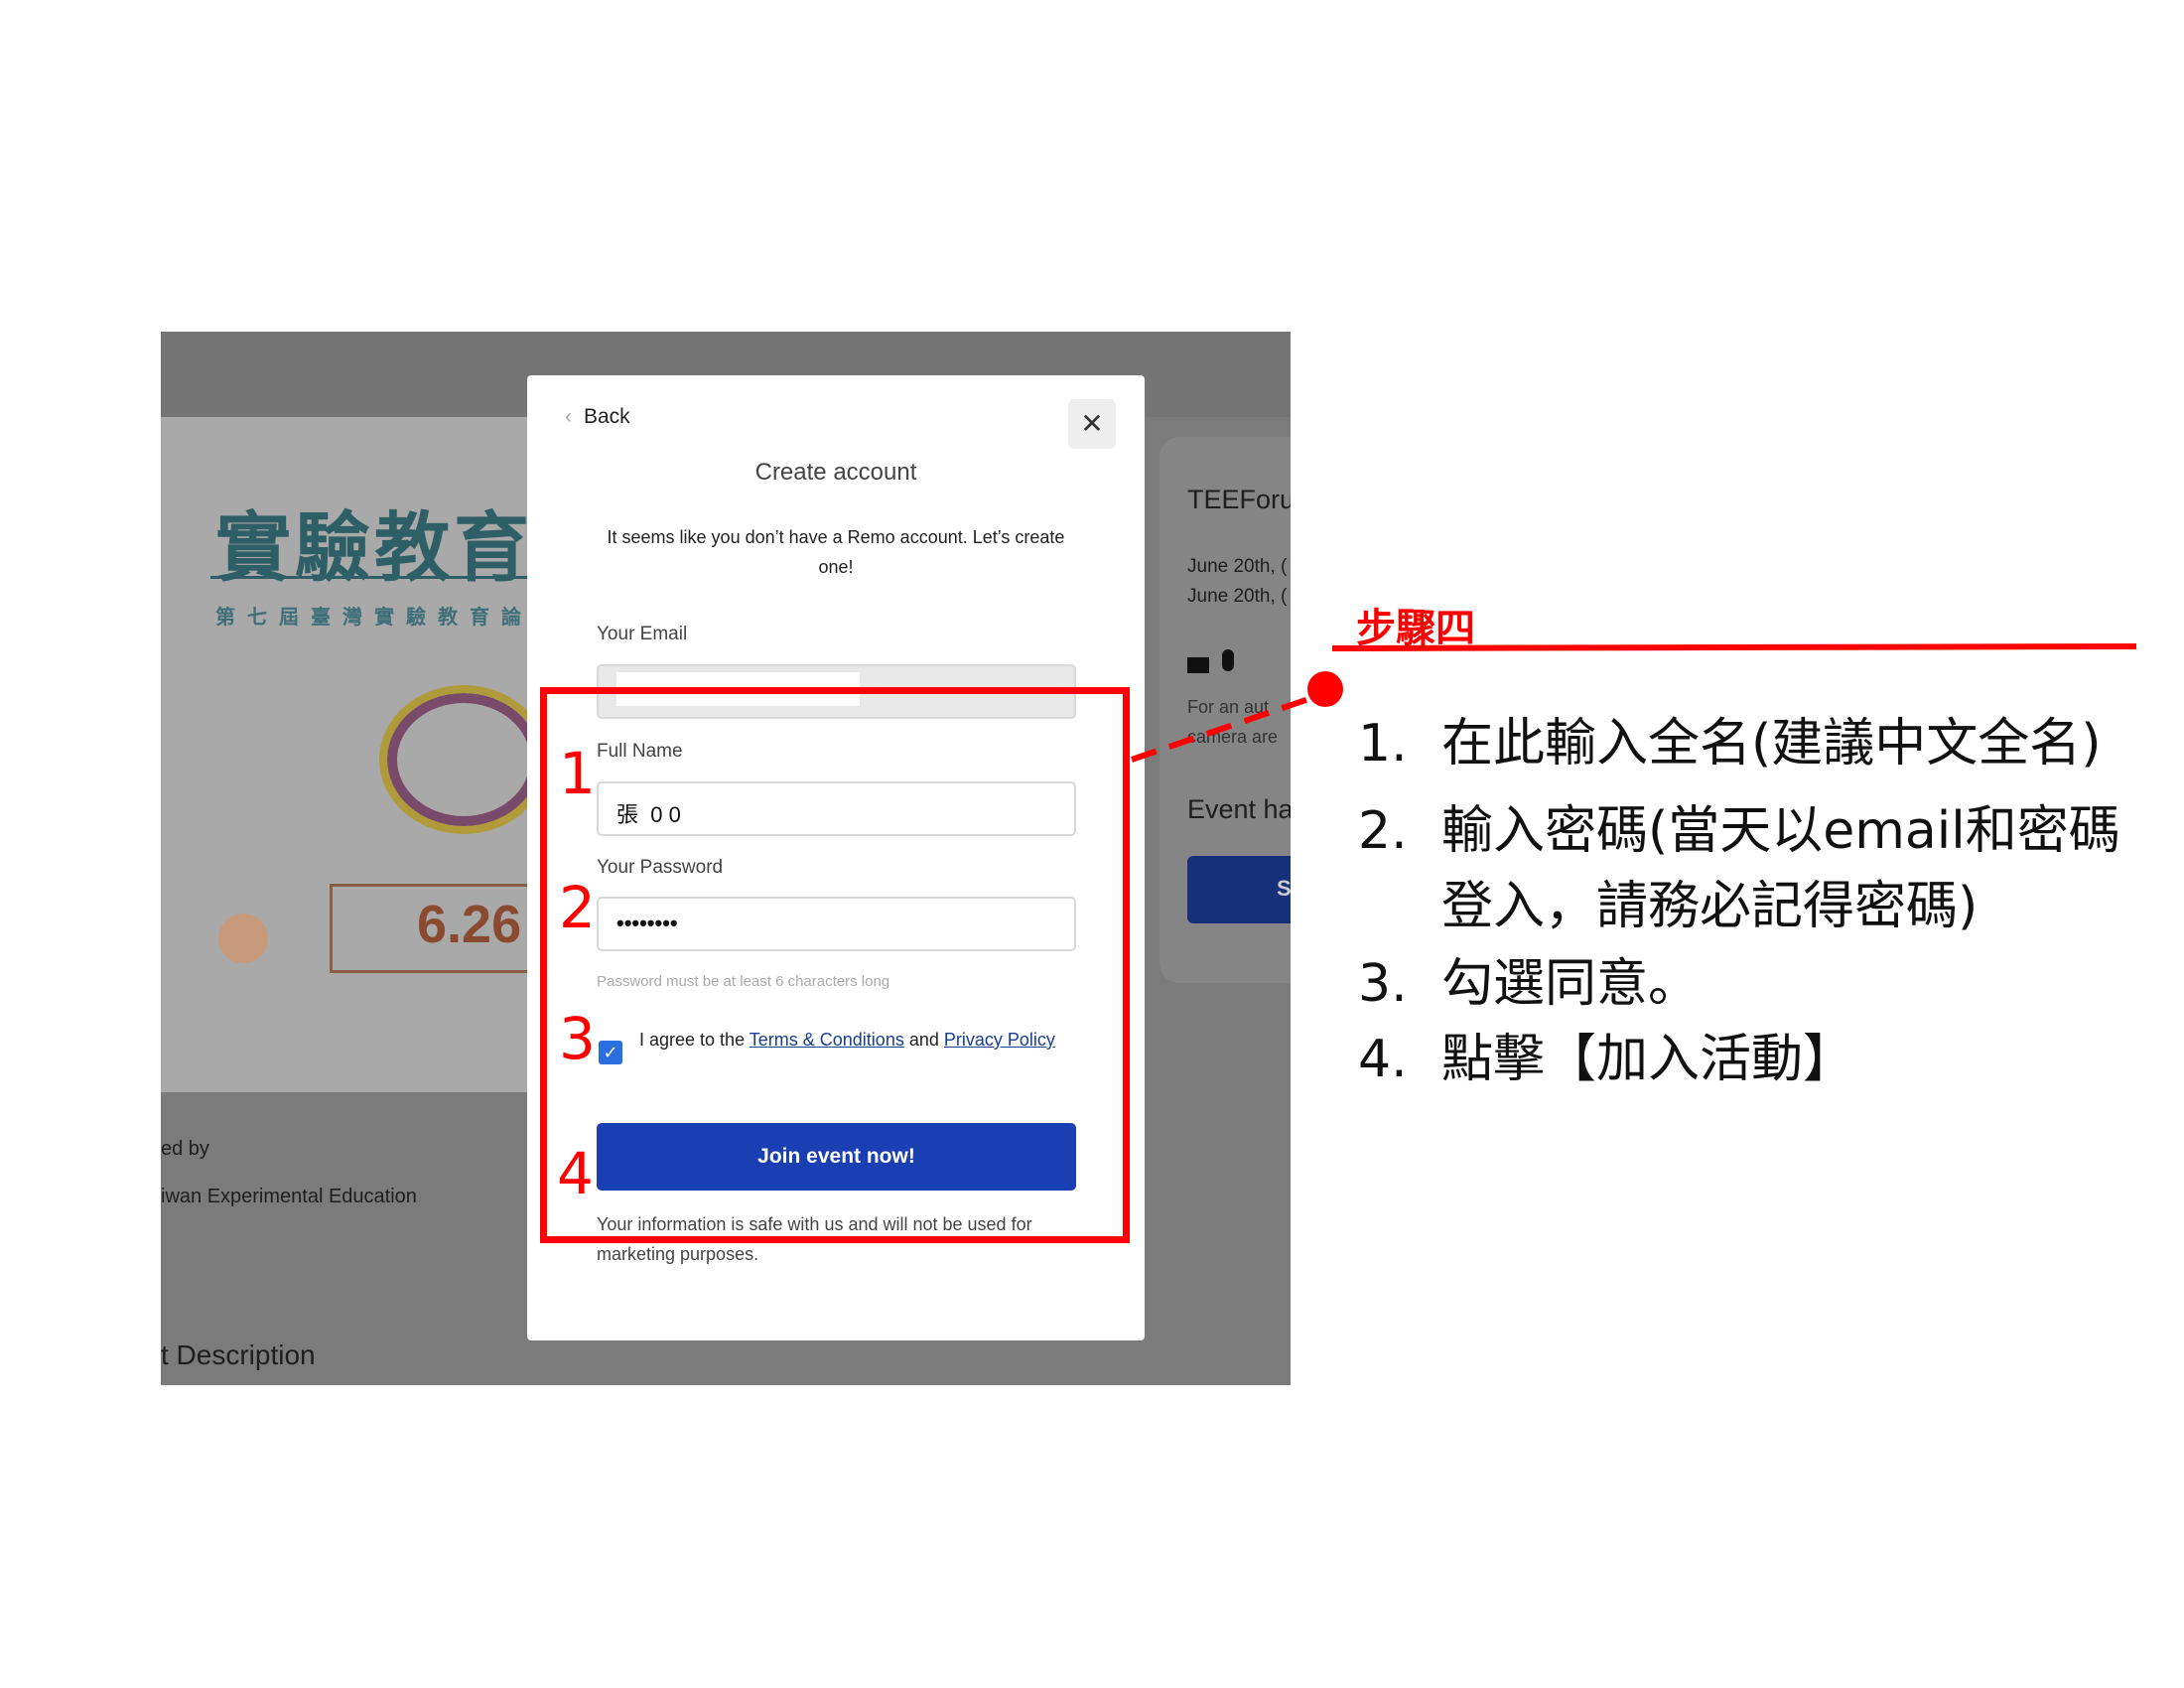  I want to click on instruction-2: 2. 輸入密碼(當天以email和密碼, so click(1739, 831).